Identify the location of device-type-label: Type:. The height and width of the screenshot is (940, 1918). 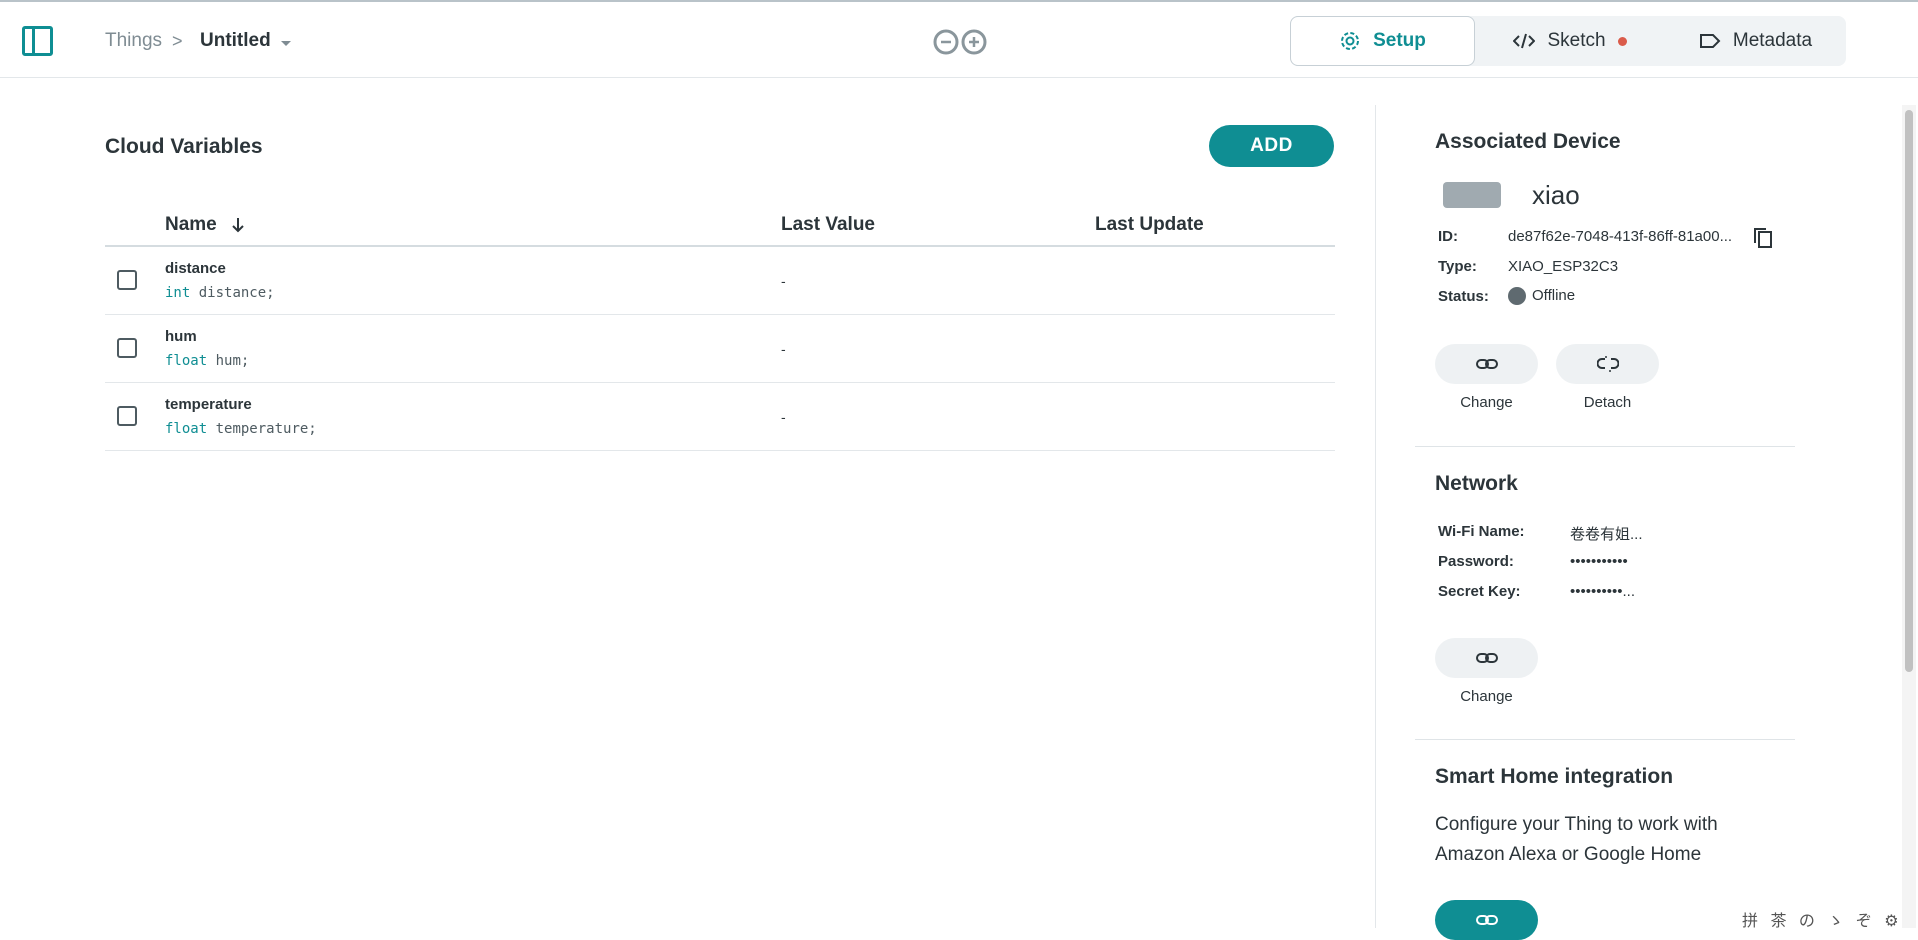
(1457, 266).